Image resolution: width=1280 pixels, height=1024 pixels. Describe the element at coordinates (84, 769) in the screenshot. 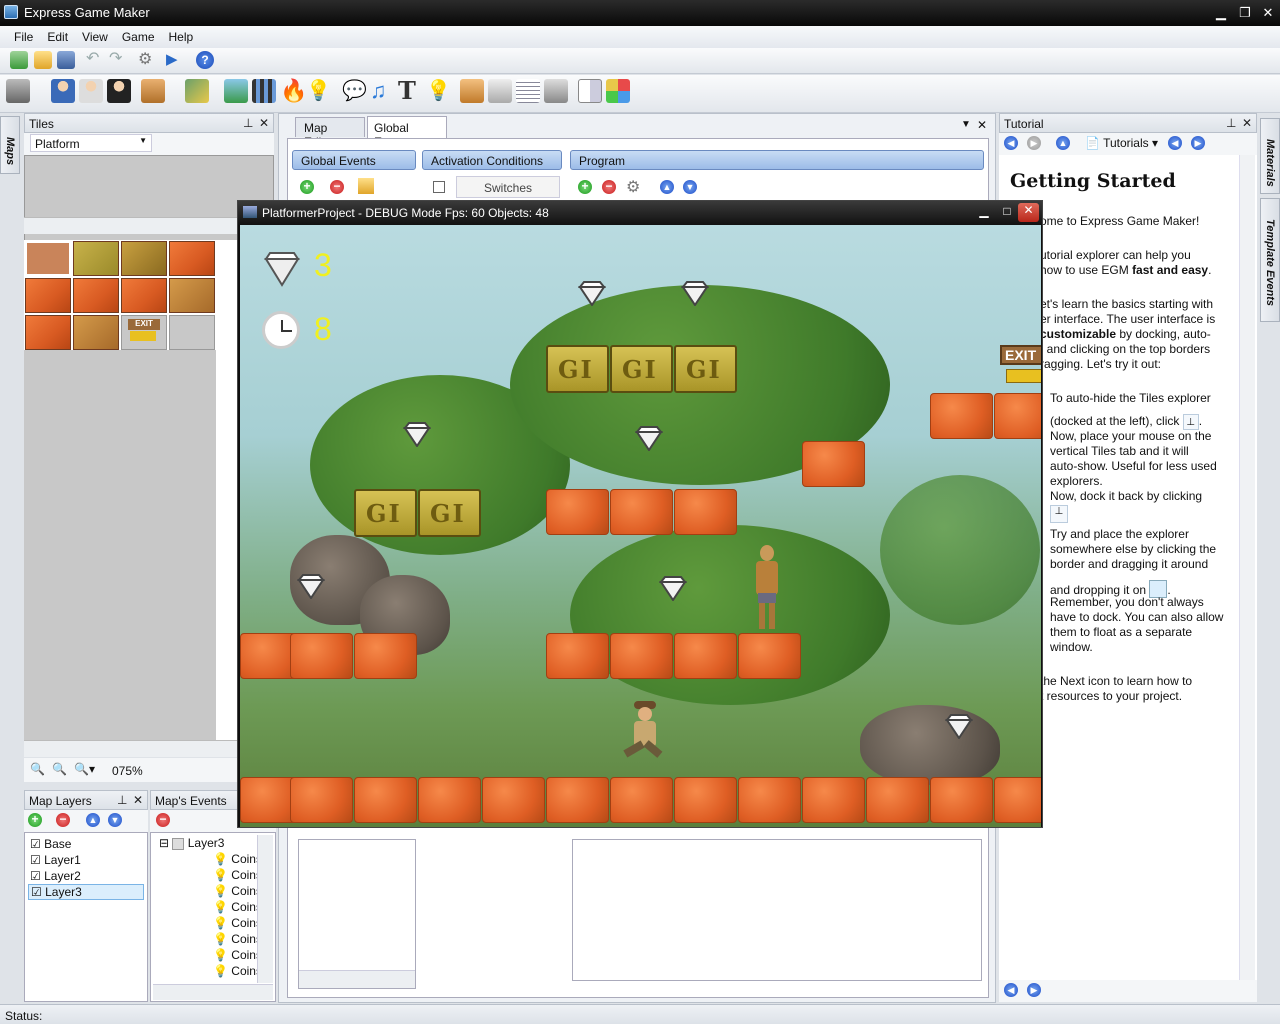

I see `zoom-menu-icon: 🔍▾` at that location.